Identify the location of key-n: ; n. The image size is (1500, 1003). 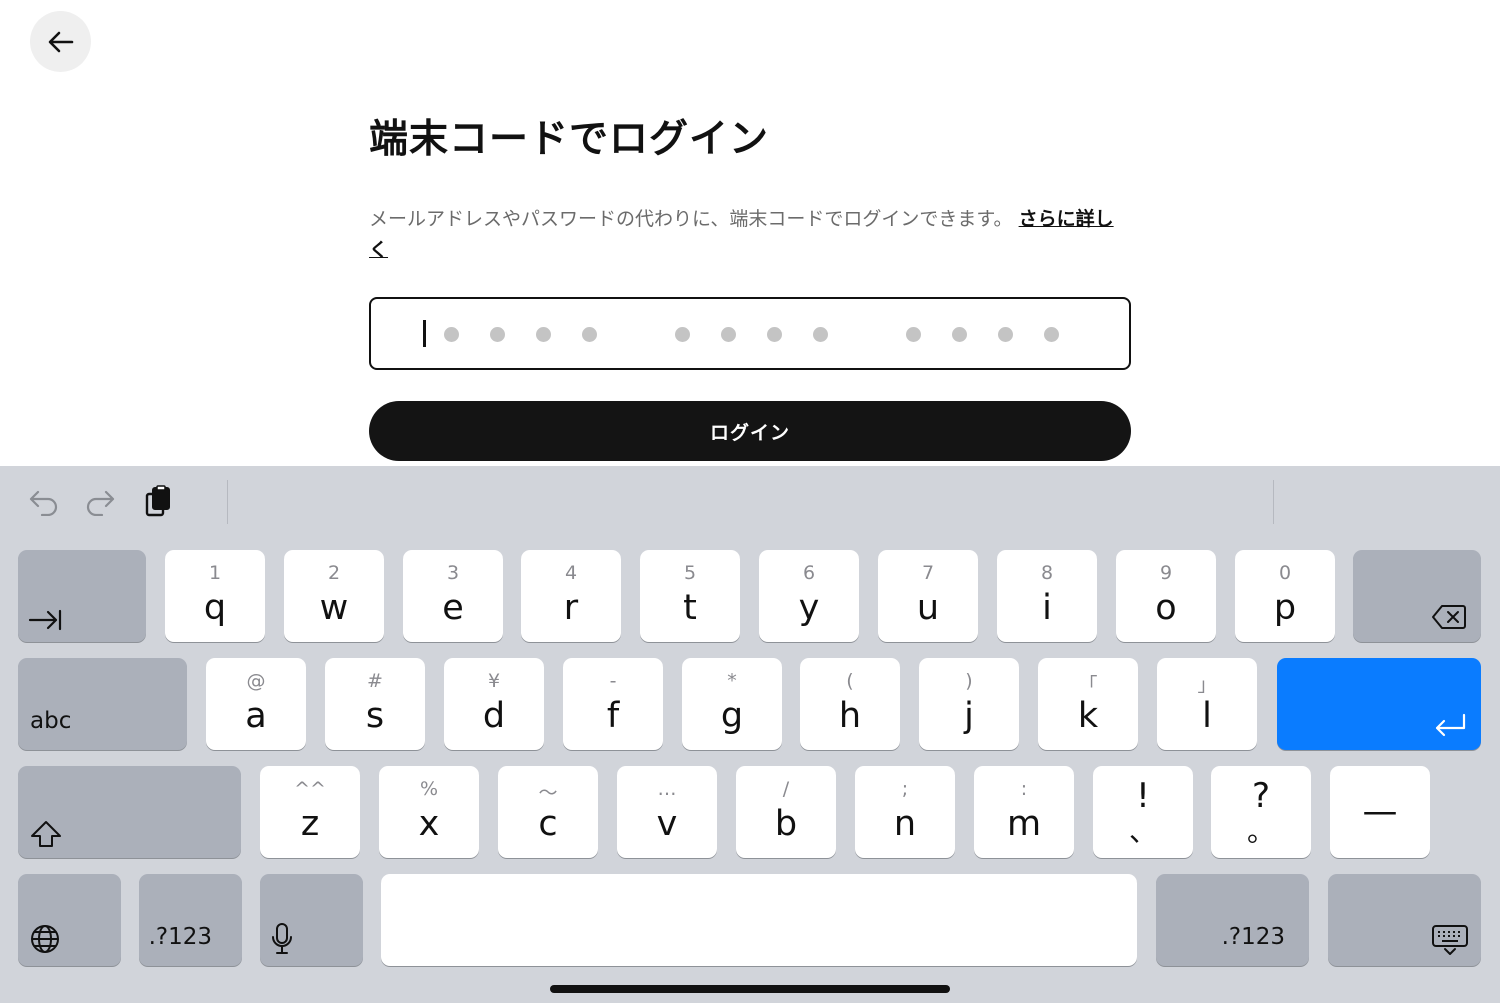
(905, 812).